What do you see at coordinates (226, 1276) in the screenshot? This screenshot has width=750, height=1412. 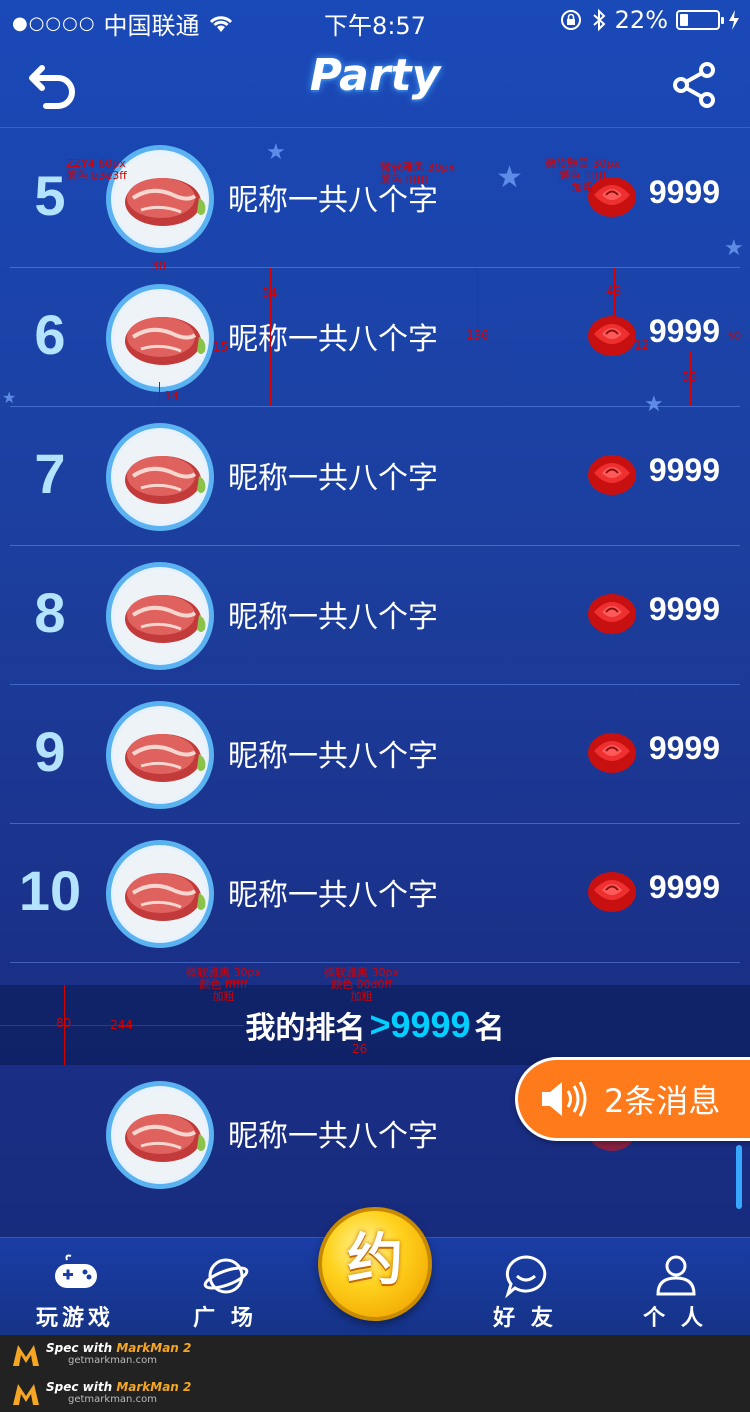 I see `planet-icon` at bounding box center [226, 1276].